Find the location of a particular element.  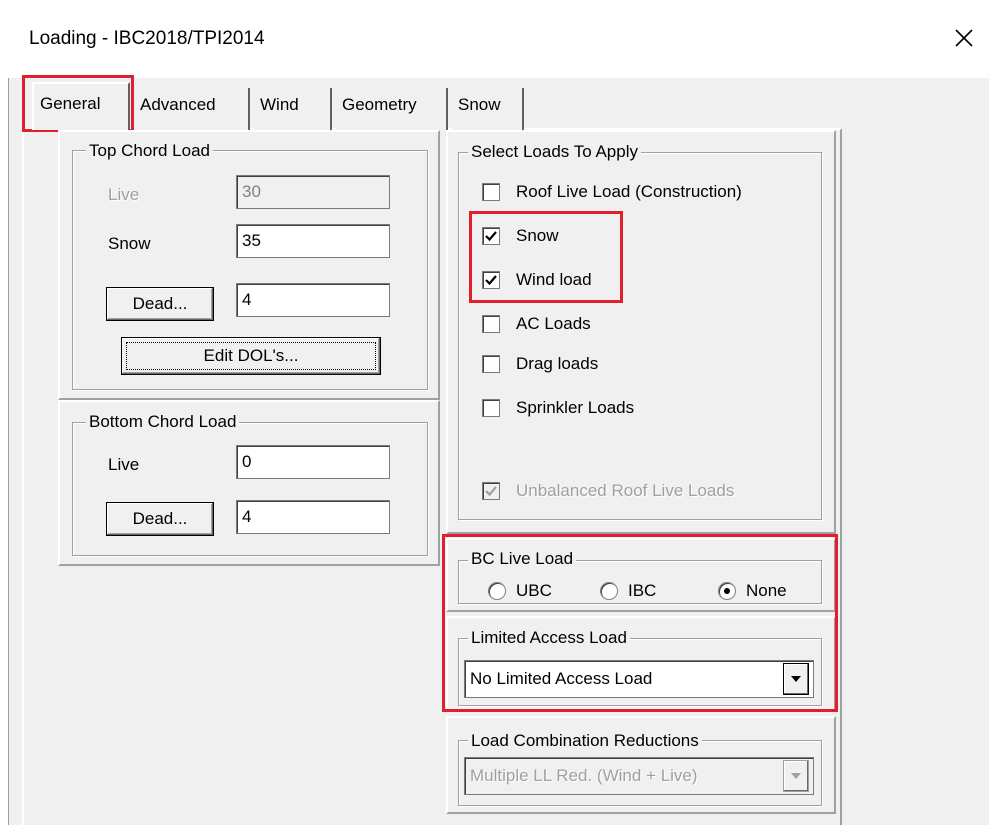

roof-live-load-label: Roof Live Load (Construction) is located at coordinates (629, 191).